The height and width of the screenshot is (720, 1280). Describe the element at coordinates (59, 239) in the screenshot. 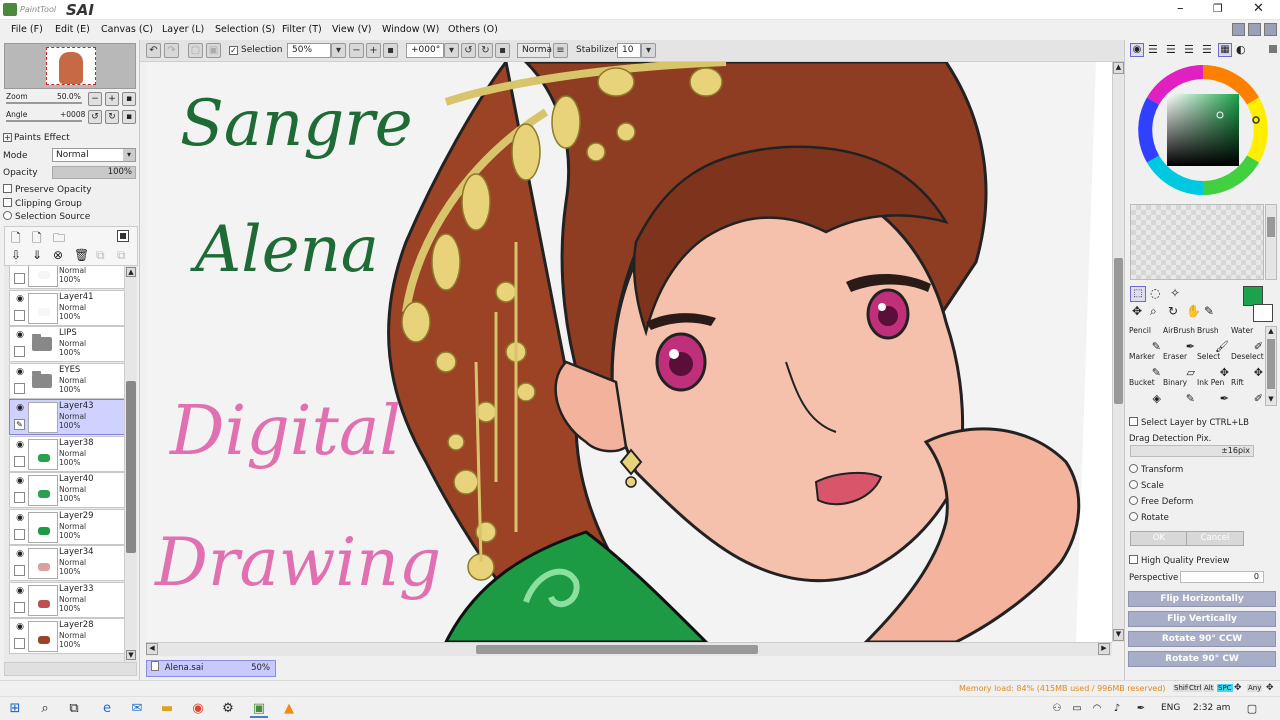

I see `new-folder-icon: 🗀` at that location.